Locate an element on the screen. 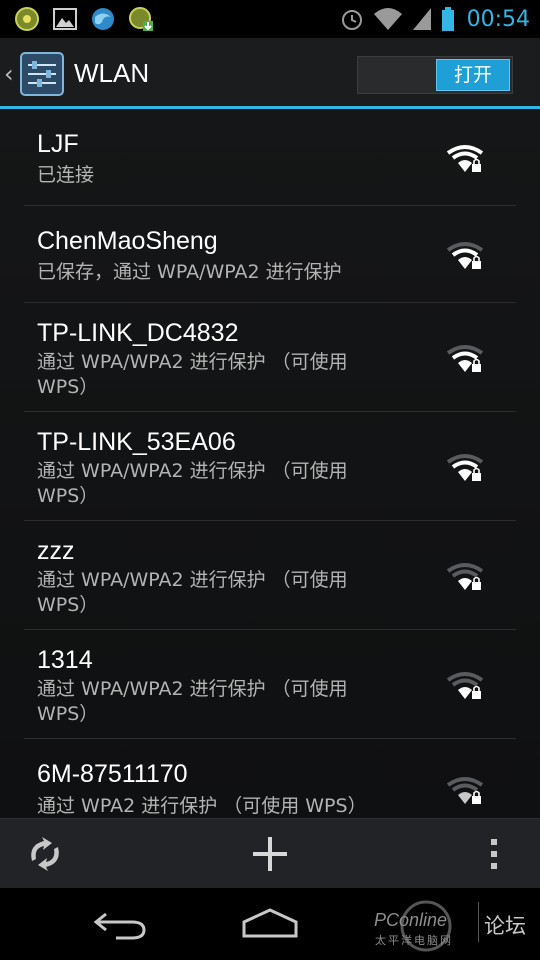  notification-icons is located at coordinates (84, 19).